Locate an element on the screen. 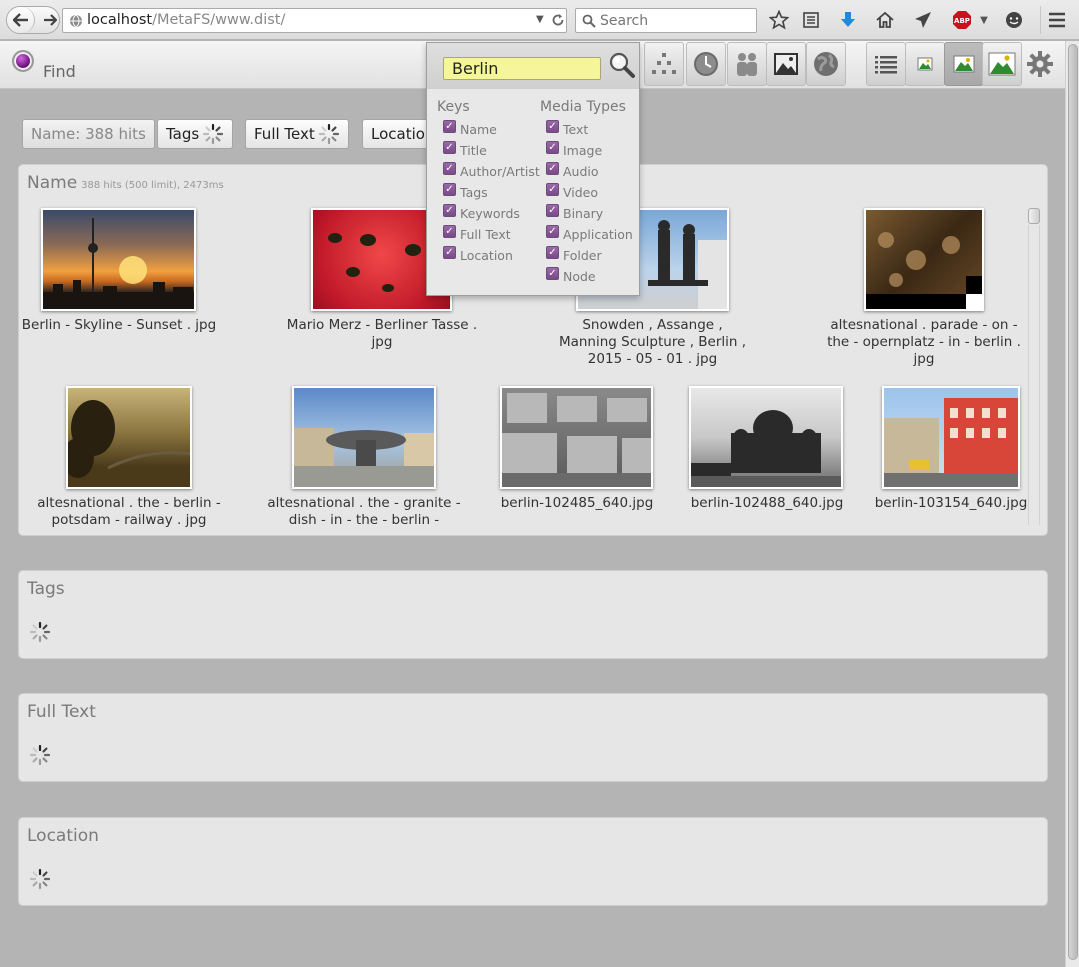 This screenshot has height=967, width=1079. media-option-image: ✓ Image is located at coordinates (589, 150).